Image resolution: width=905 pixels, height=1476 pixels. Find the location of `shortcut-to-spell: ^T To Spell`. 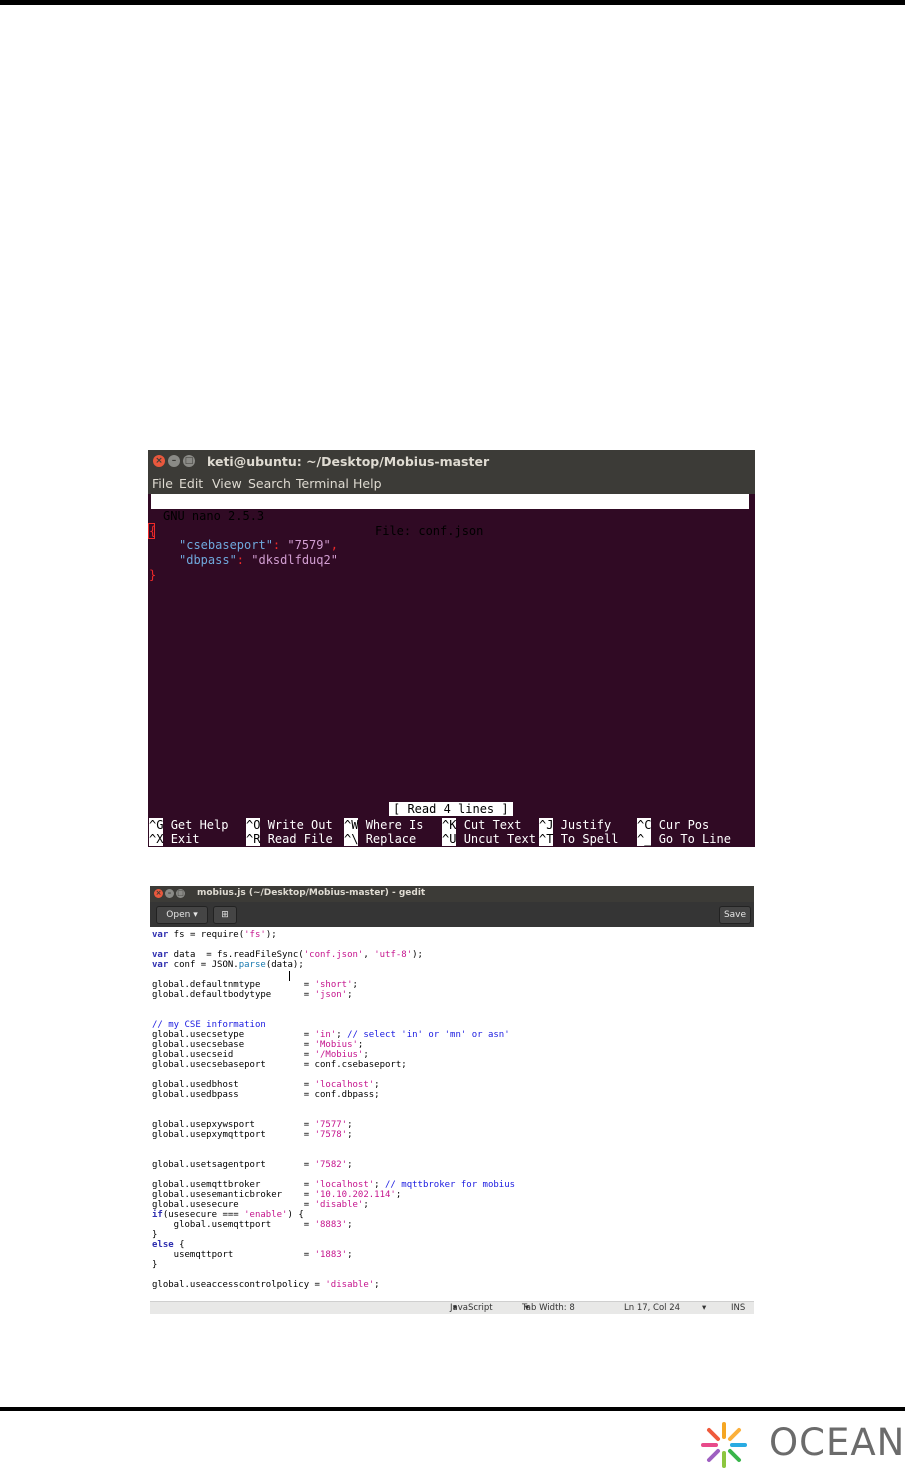

shortcut-to-spell: ^T To Spell is located at coordinates (578, 839).